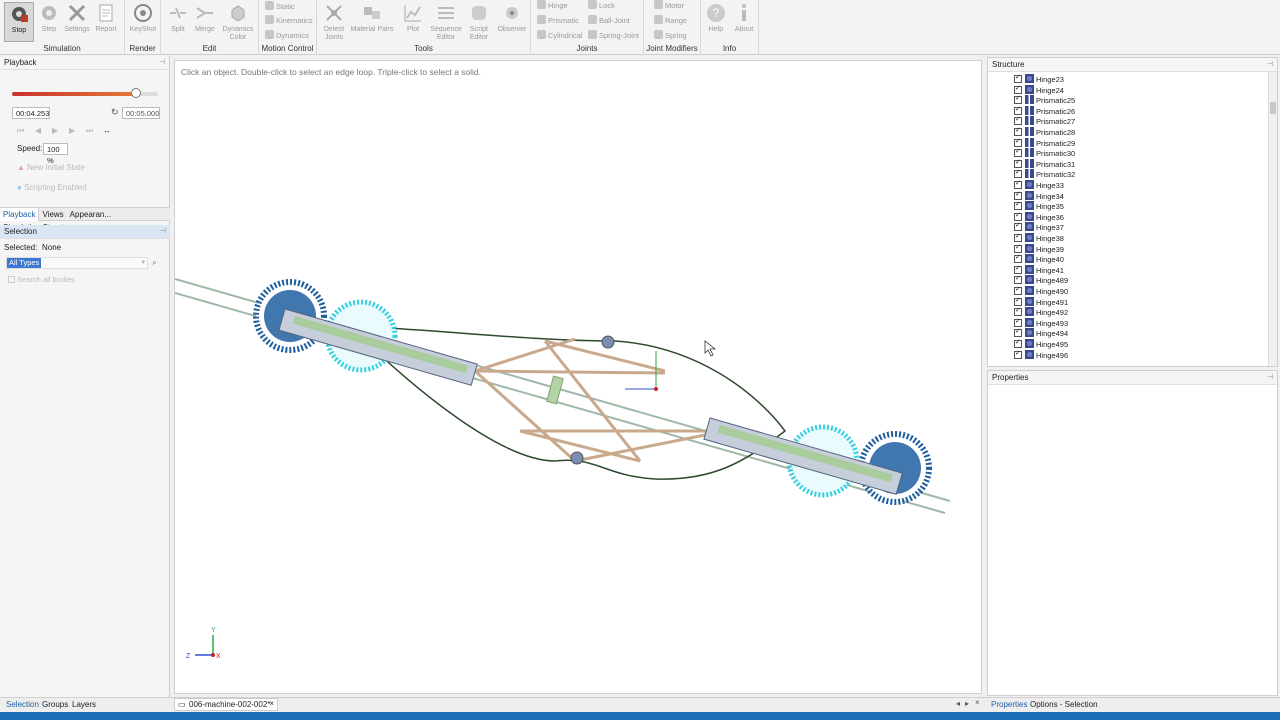  Describe the element at coordinates (1039, 238) in the screenshot. I see `structure-item: Hinge38` at that location.